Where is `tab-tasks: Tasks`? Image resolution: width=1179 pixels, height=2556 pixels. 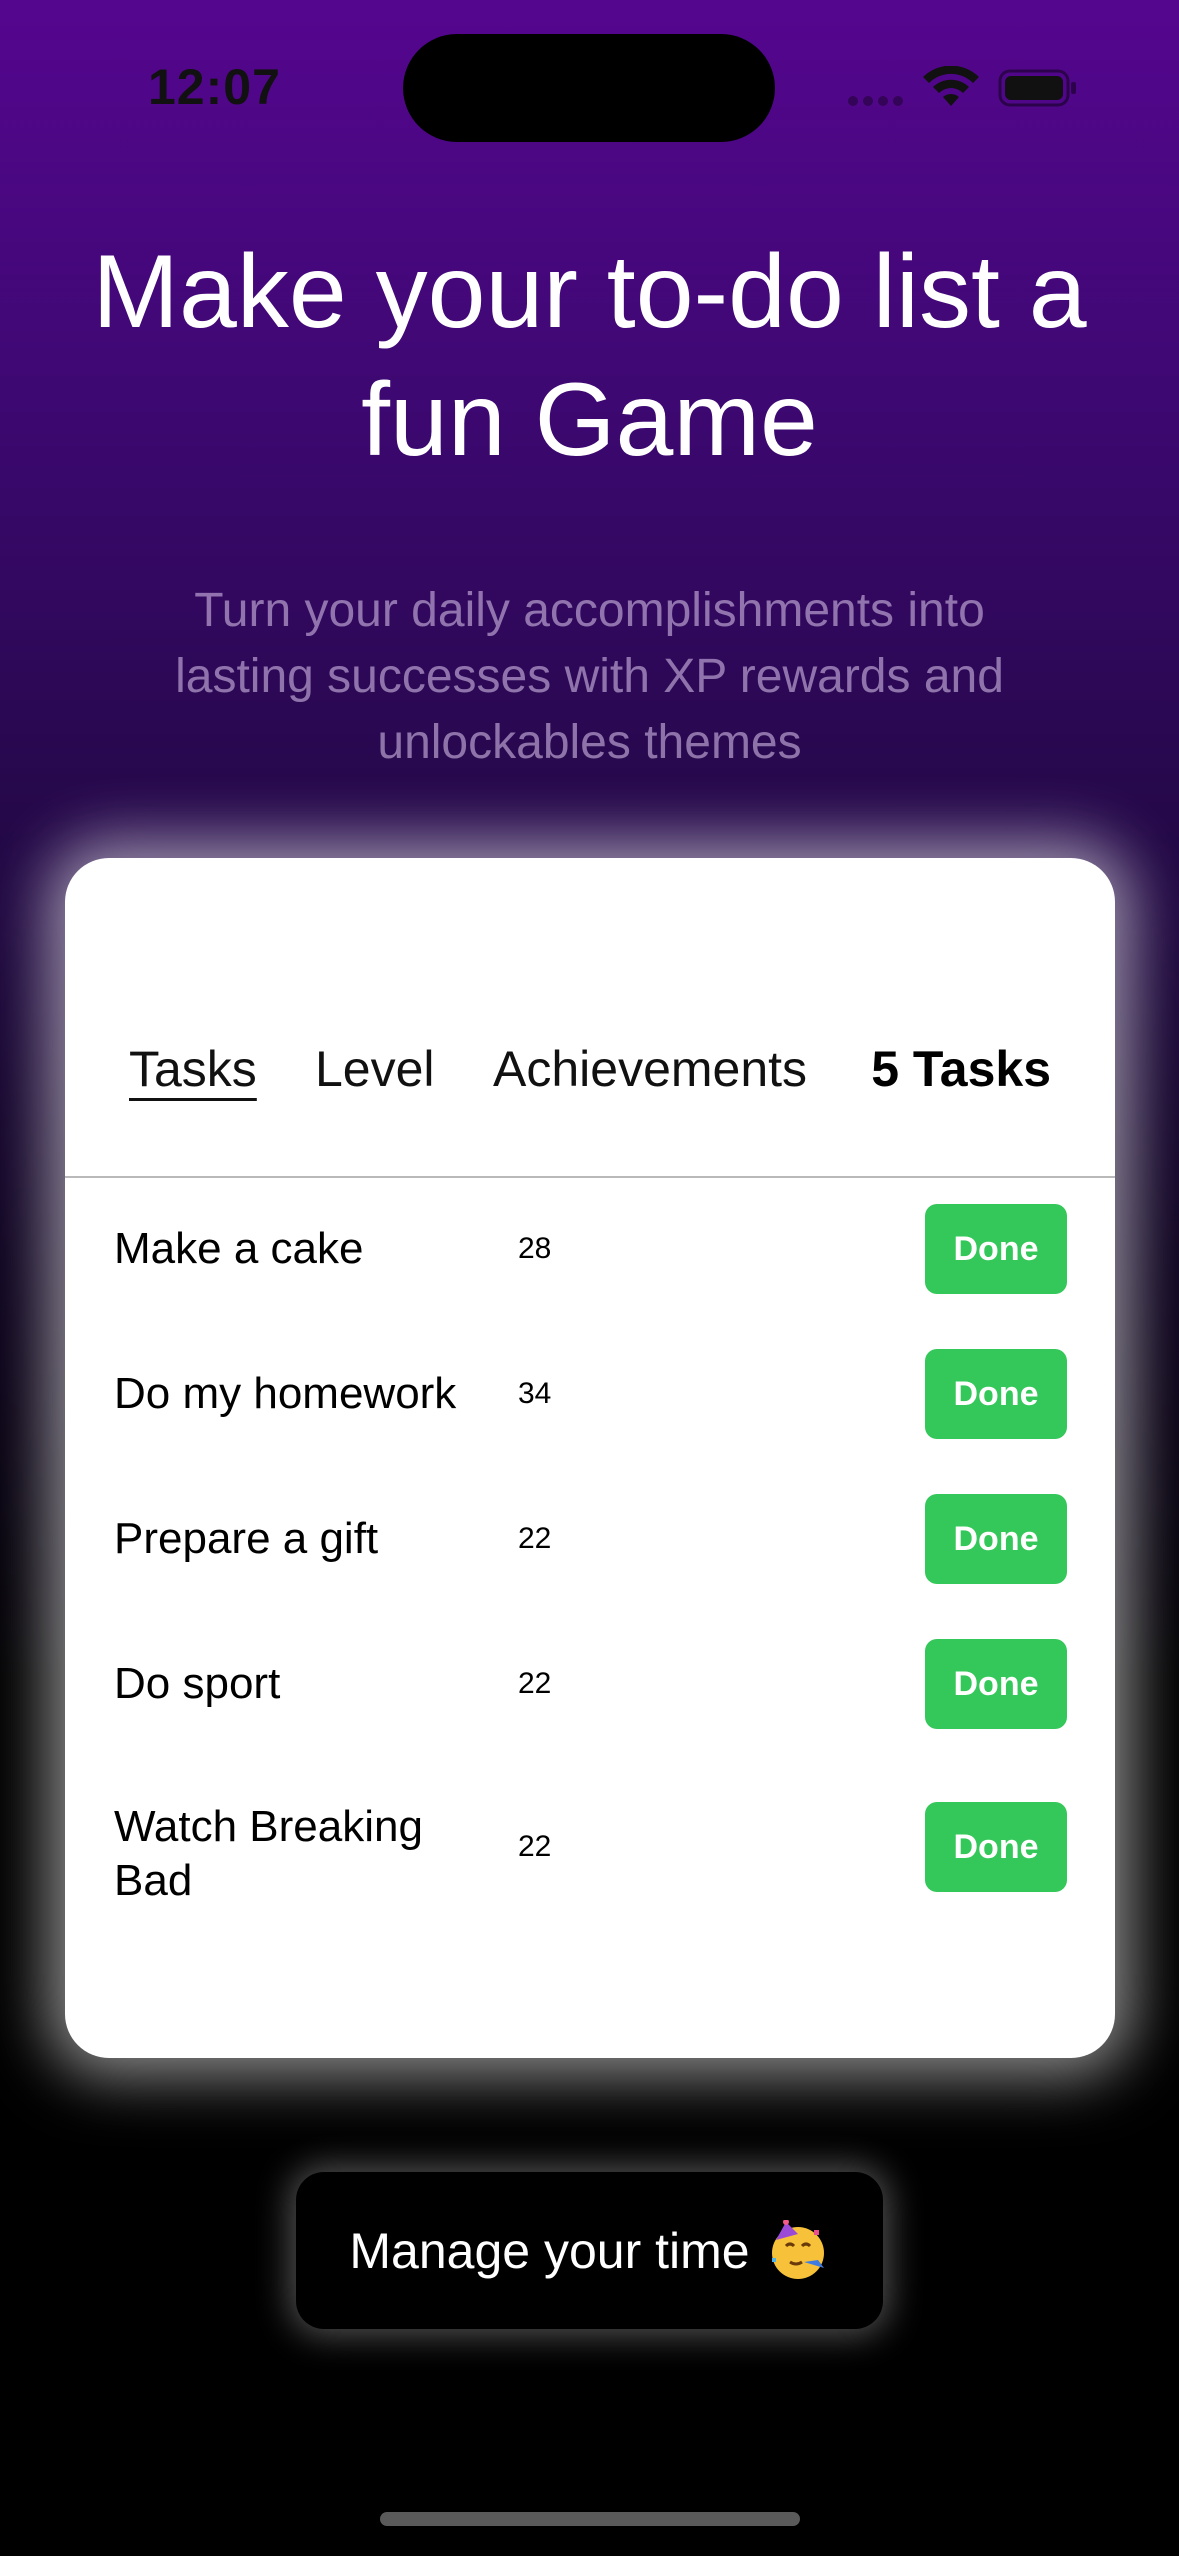 tab-tasks: Tasks is located at coordinates (193, 1069).